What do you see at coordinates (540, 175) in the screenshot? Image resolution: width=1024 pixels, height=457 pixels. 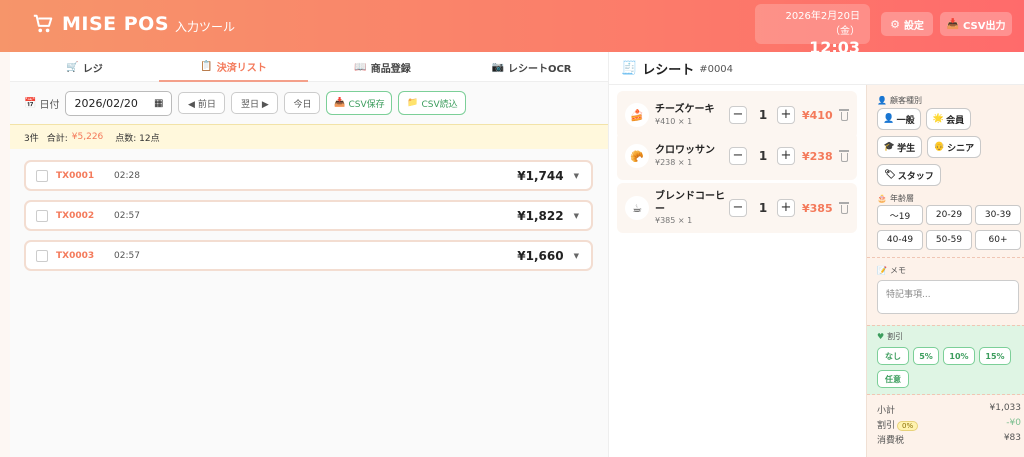 I see `tx-amount: ¥1,744` at bounding box center [540, 175].